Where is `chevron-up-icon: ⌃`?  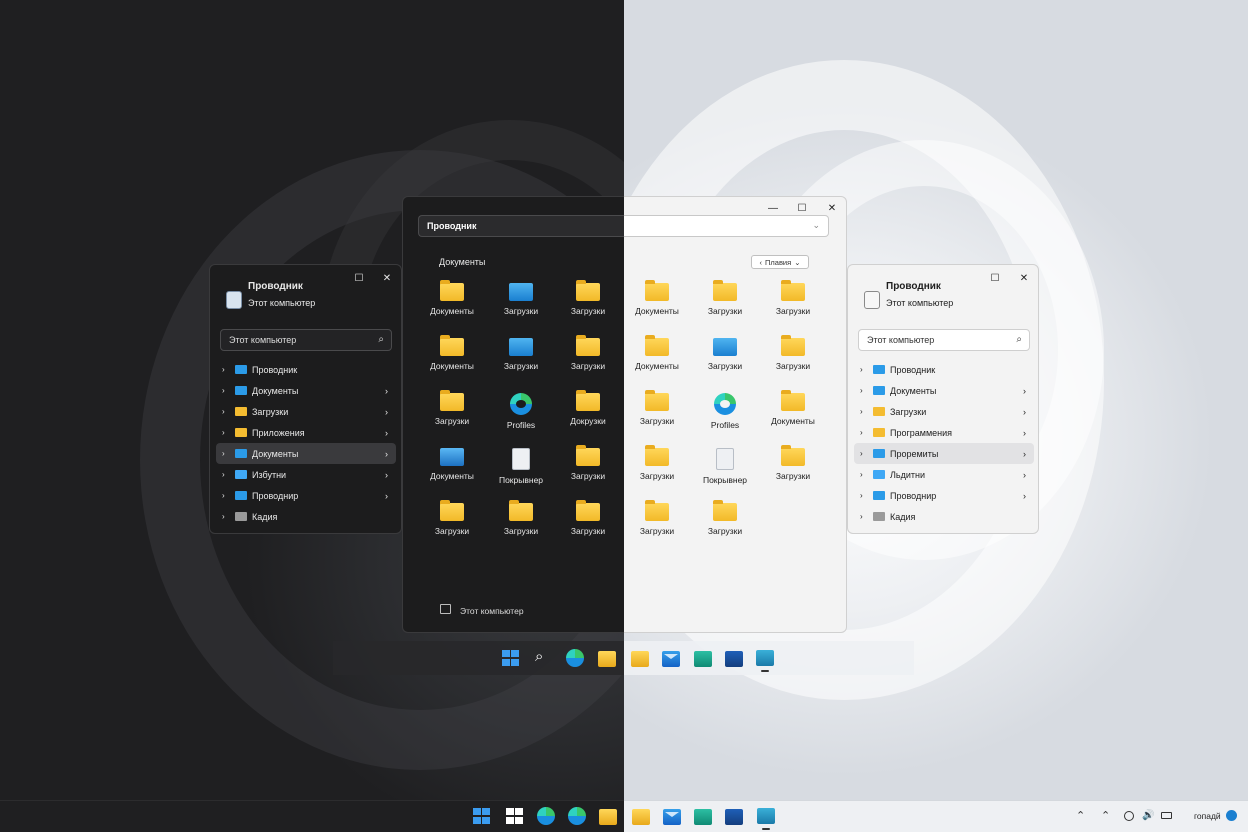 chevron-up-icon: ⌃ is located at coordinates (1105, 815).